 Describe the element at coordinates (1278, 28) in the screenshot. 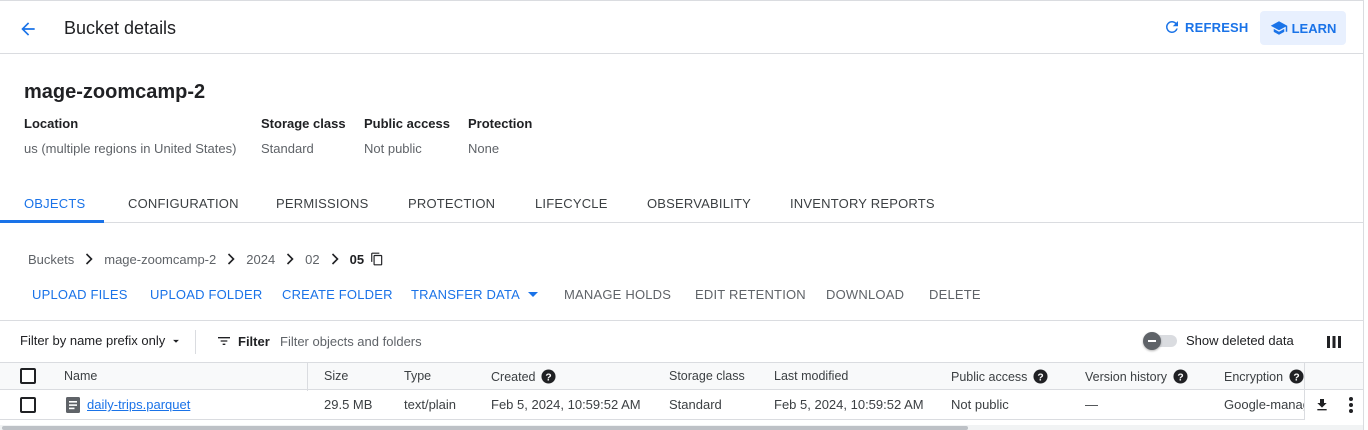

I see `school-icon` at that location.